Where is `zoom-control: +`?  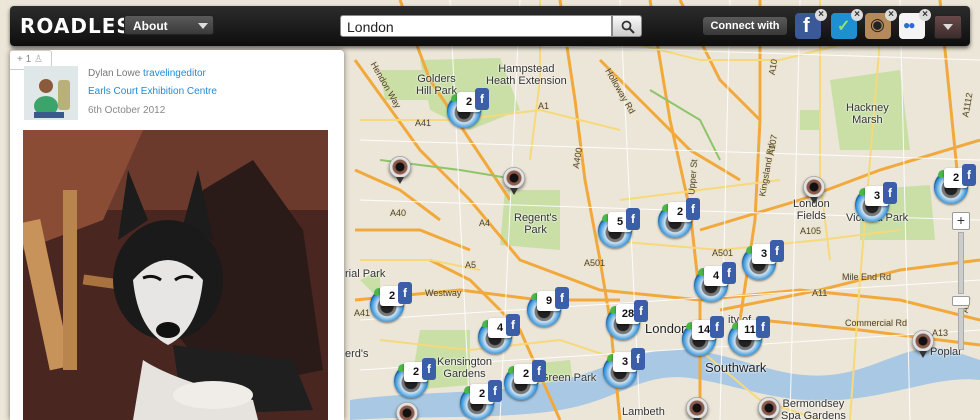 zoom-control: + is located at coordinates (961, 316).